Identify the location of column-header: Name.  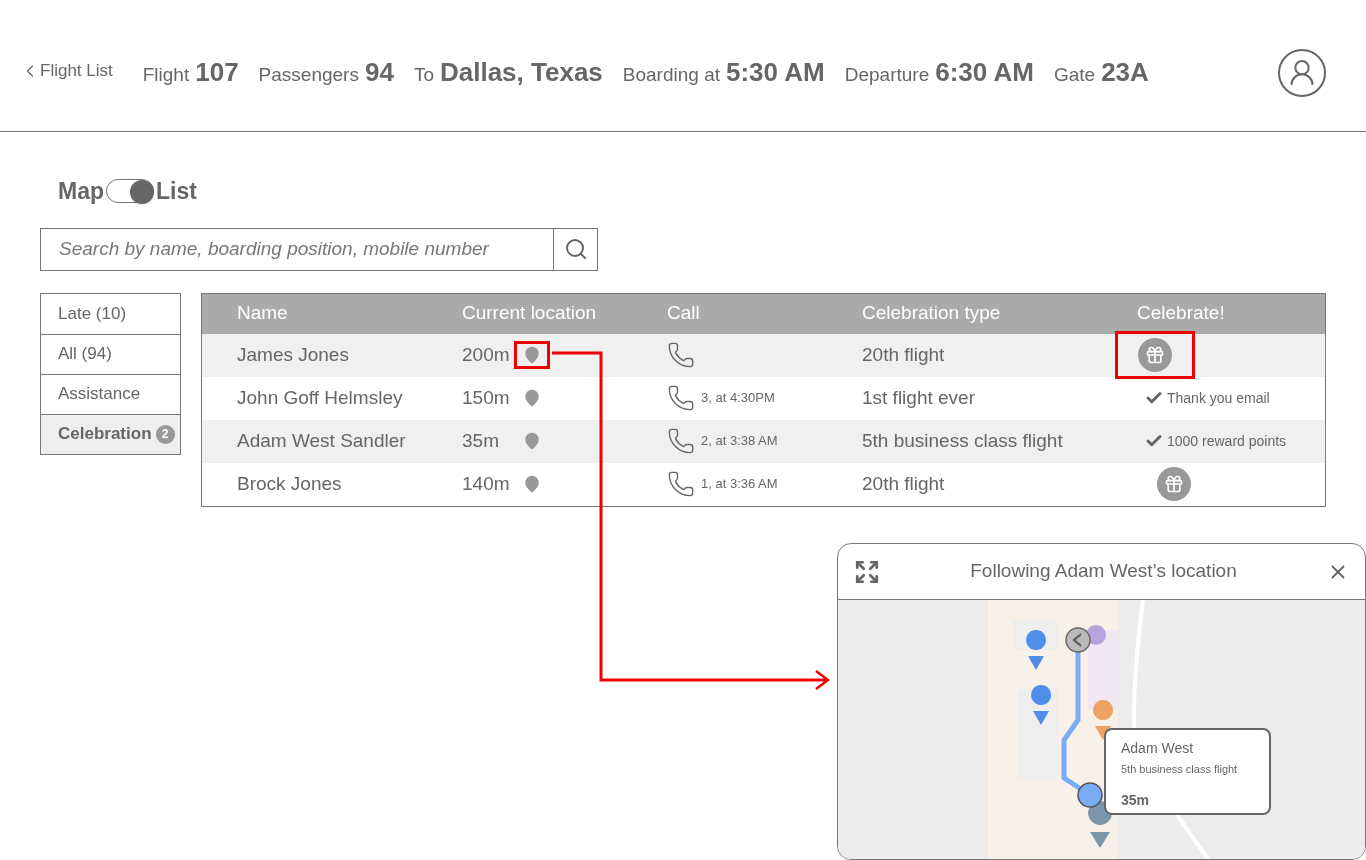
(263, 313).